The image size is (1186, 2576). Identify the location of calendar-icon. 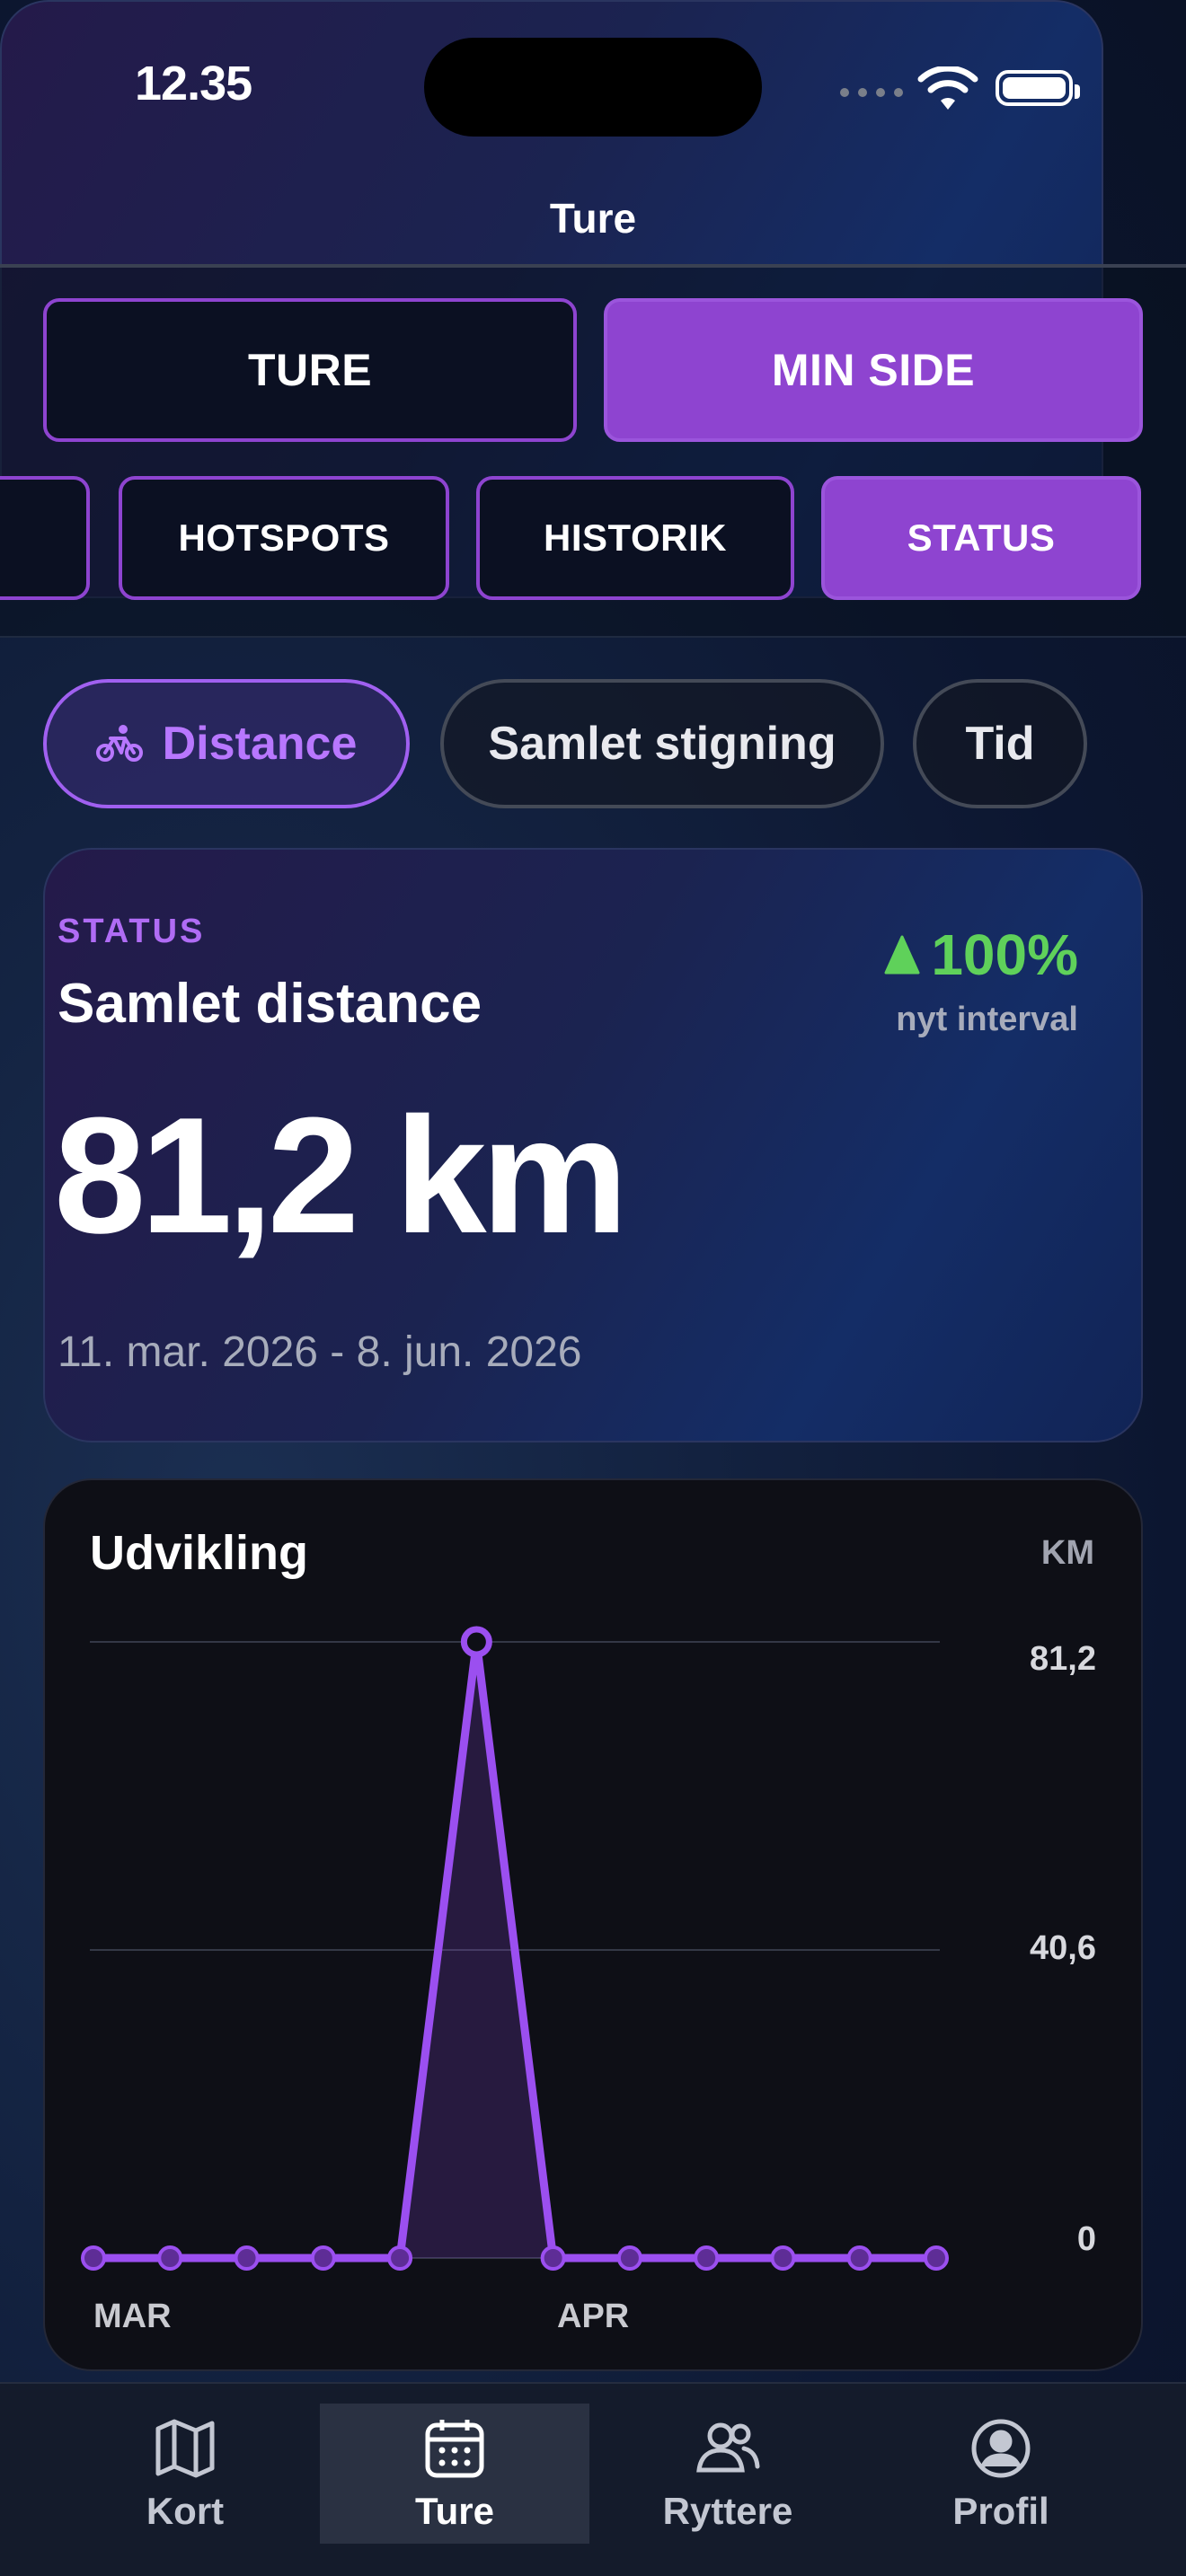
(454, 2449).